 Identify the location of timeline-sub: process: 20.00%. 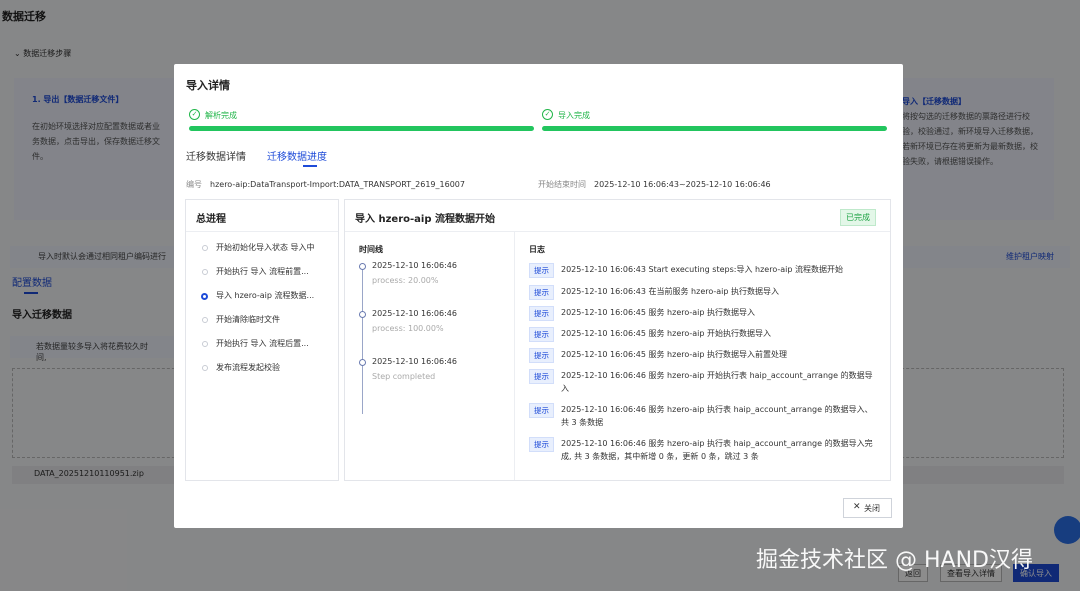
(405, 280).